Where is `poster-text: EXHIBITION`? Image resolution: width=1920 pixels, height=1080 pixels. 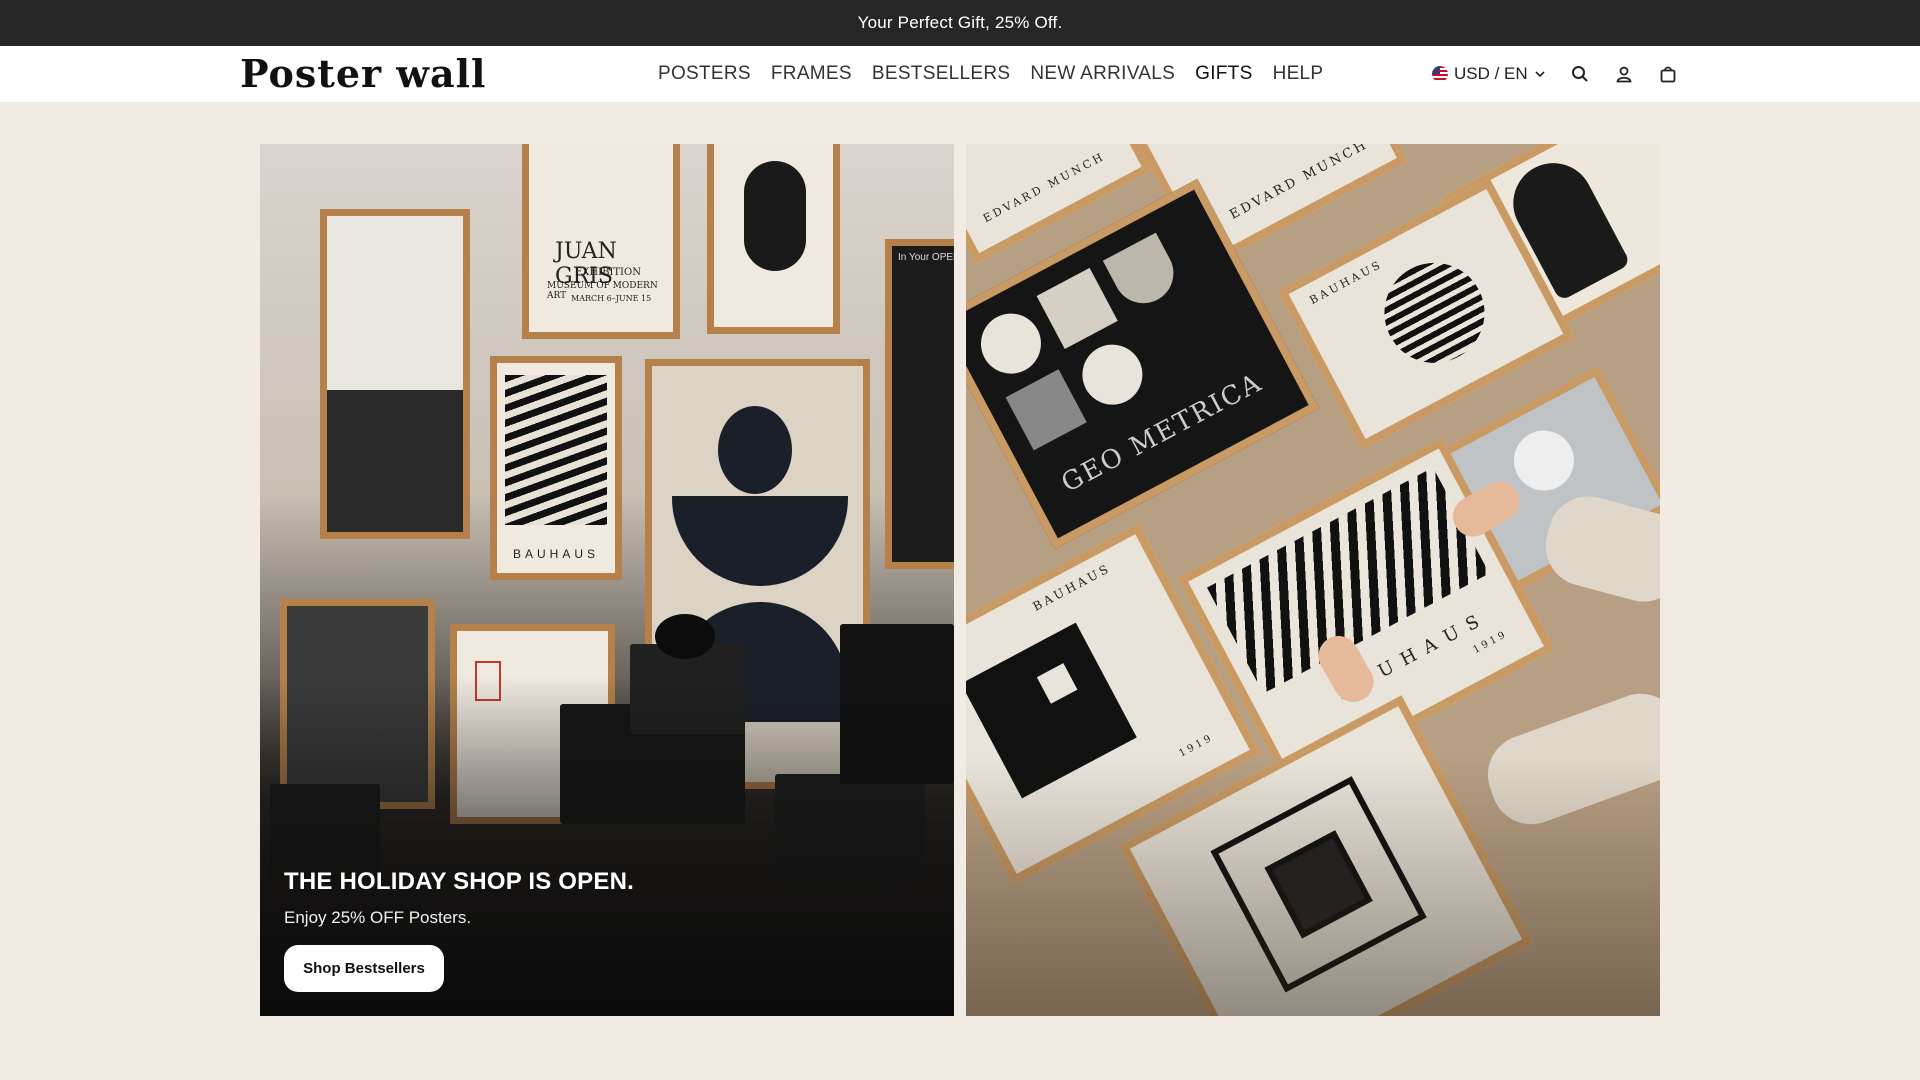
poster-text: EXHIBITION is located at coordinates (608, 272).